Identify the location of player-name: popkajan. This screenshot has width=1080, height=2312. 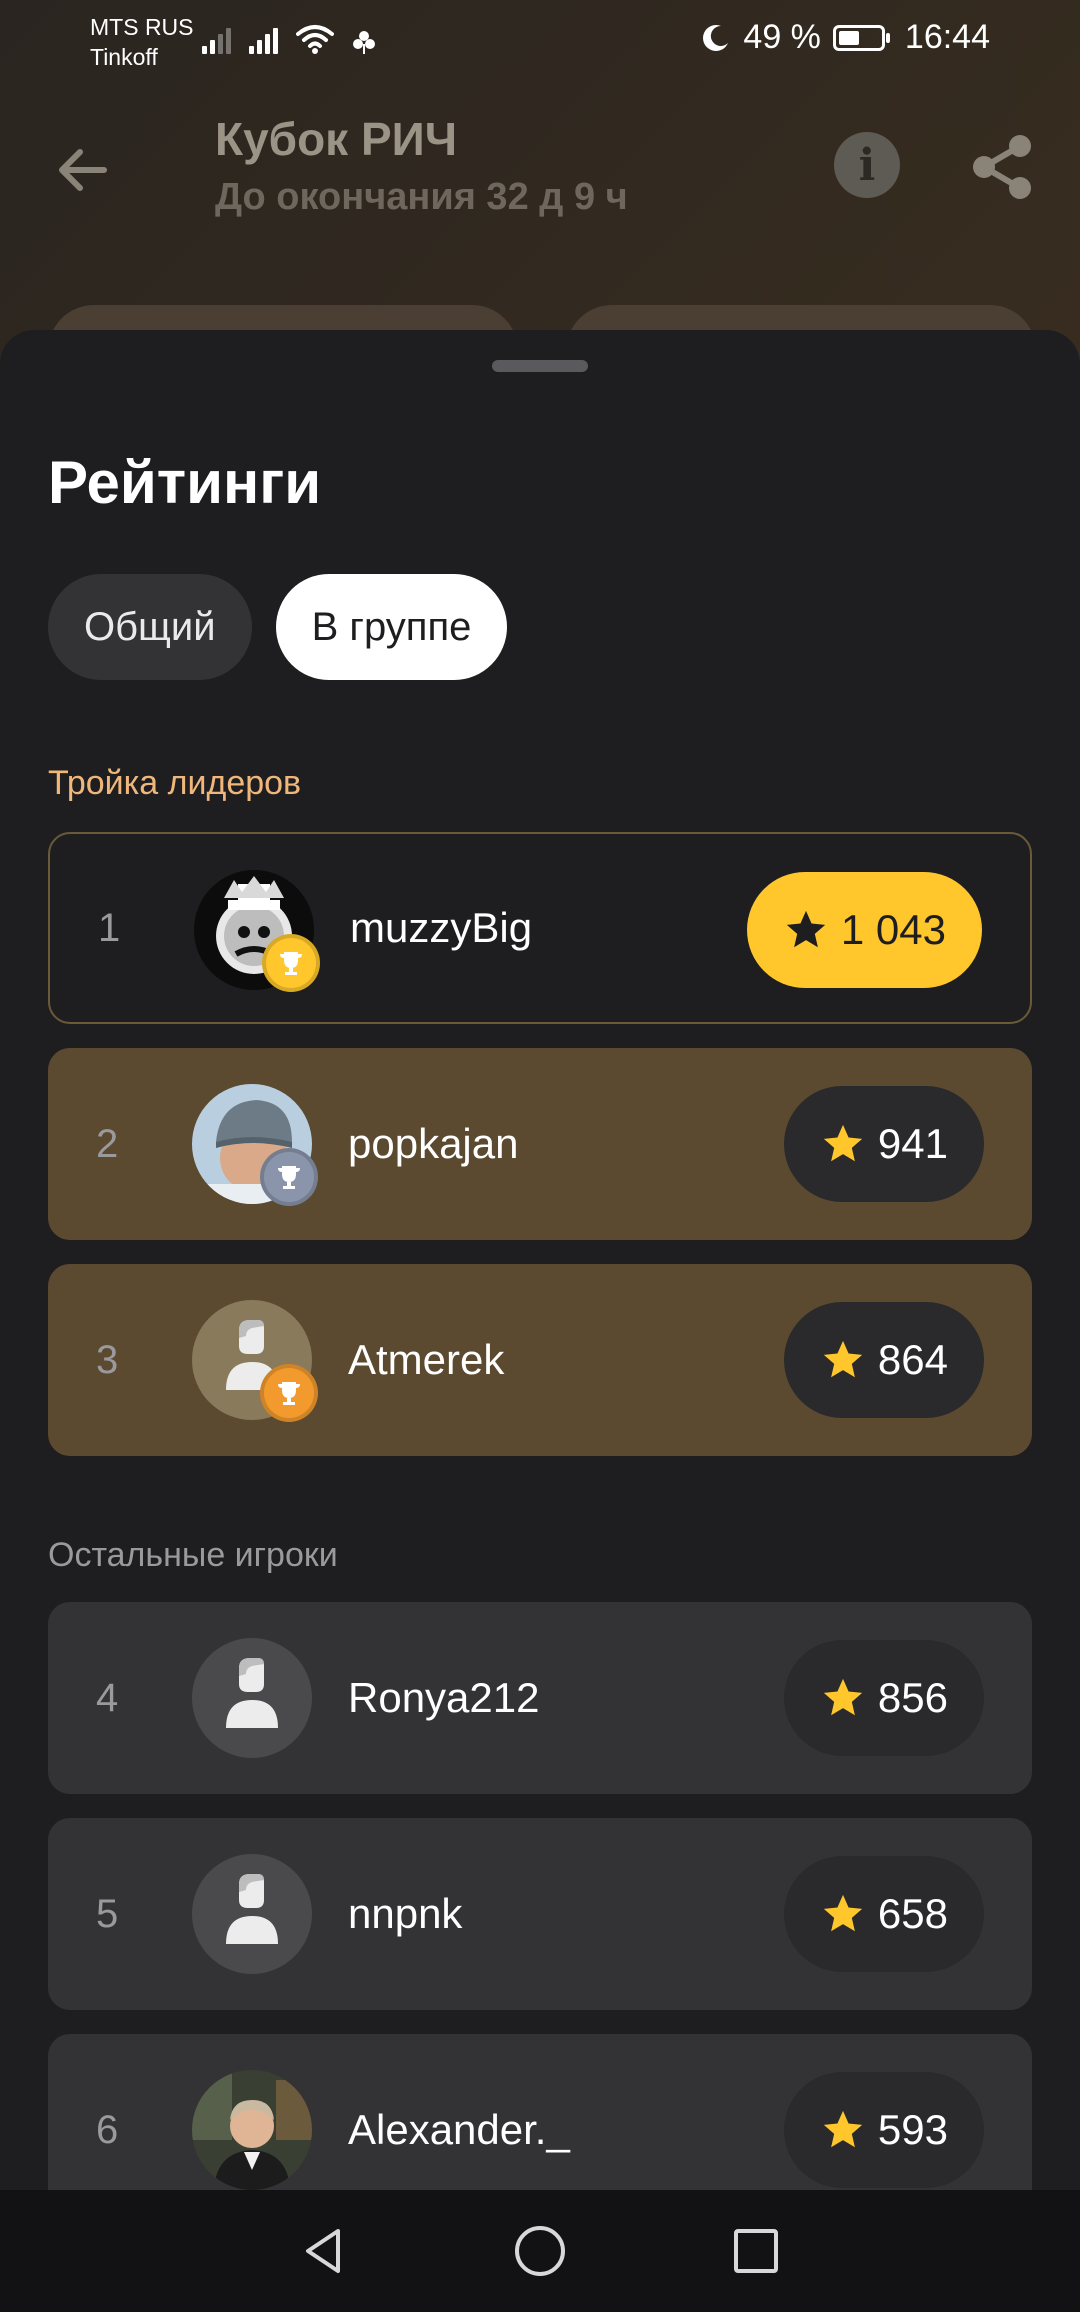
(433, 1143).